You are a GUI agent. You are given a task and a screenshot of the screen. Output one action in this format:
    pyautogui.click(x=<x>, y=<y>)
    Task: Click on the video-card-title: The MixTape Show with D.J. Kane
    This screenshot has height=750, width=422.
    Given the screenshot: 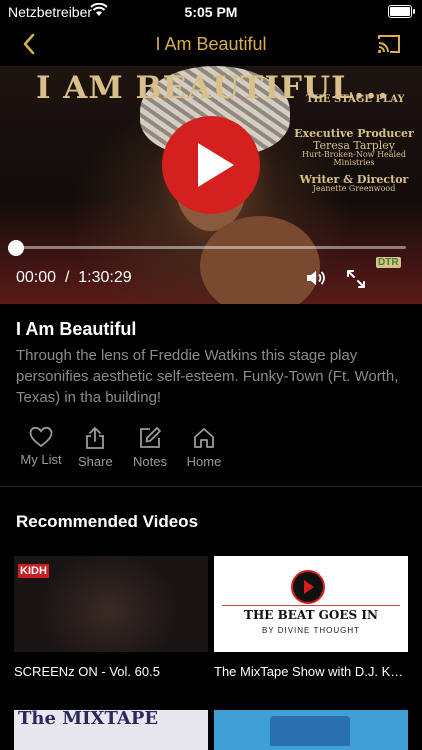 What is the action you would take?
    pyautogui.click(x=311, y=671)
    